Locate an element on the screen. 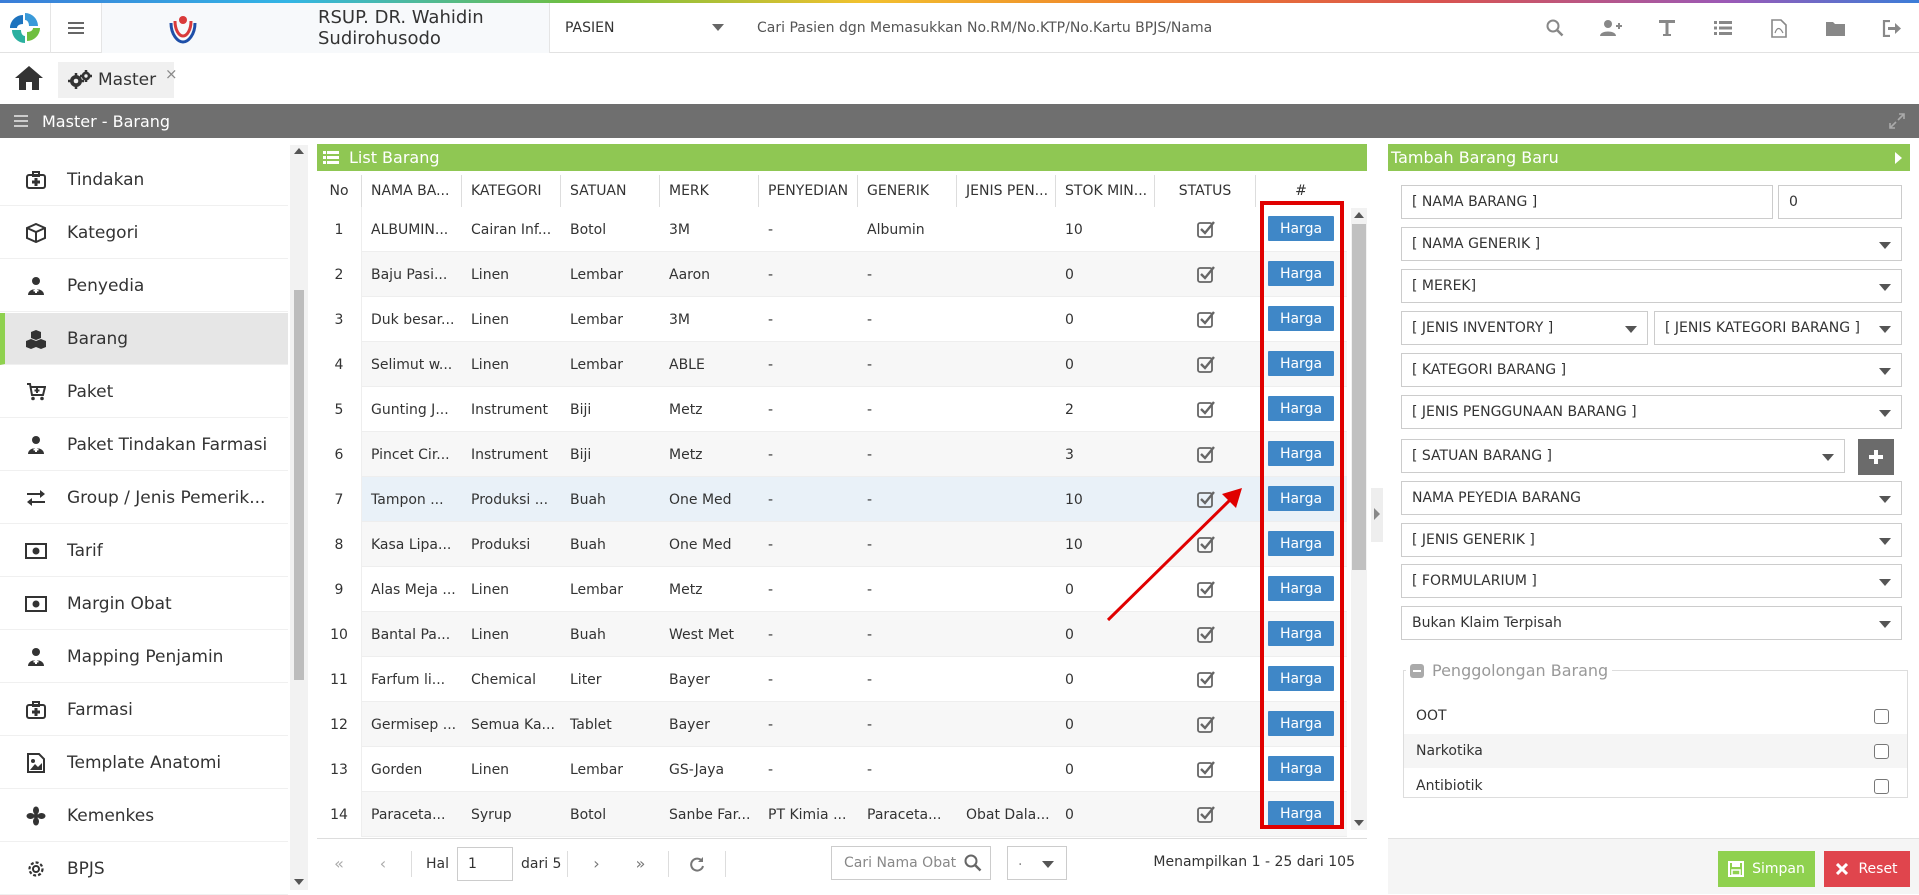 Image resolution: width=1919 pixels, height=895 pixels. sidebar-item-tindakan: Tindakan is located at coordinates (144, 180).